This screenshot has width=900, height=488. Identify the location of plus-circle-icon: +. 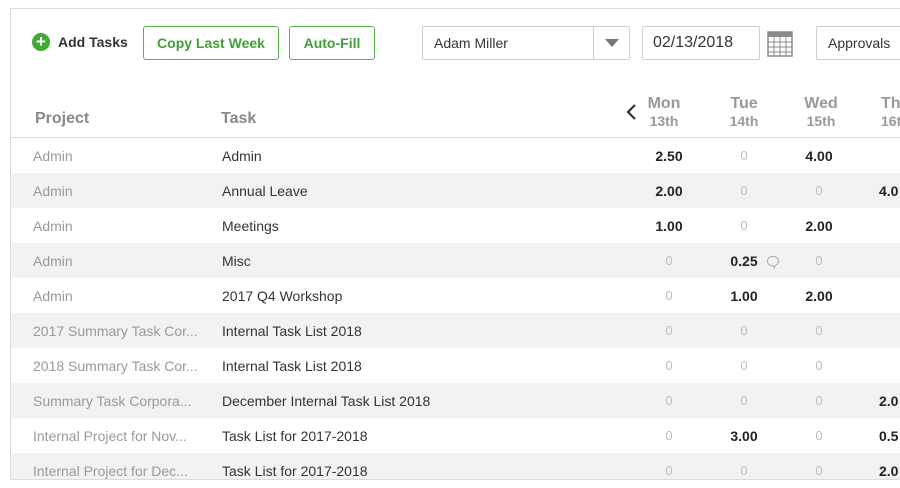
(41, 42).